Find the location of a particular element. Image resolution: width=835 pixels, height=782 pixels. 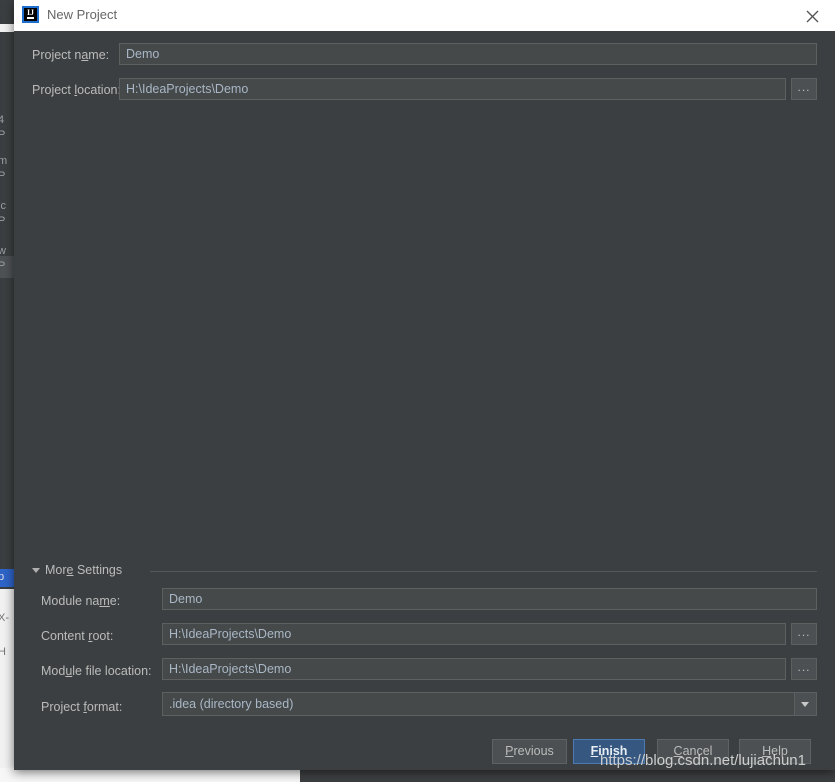

dialog-title: New Project is located at coordinates (82, 14).